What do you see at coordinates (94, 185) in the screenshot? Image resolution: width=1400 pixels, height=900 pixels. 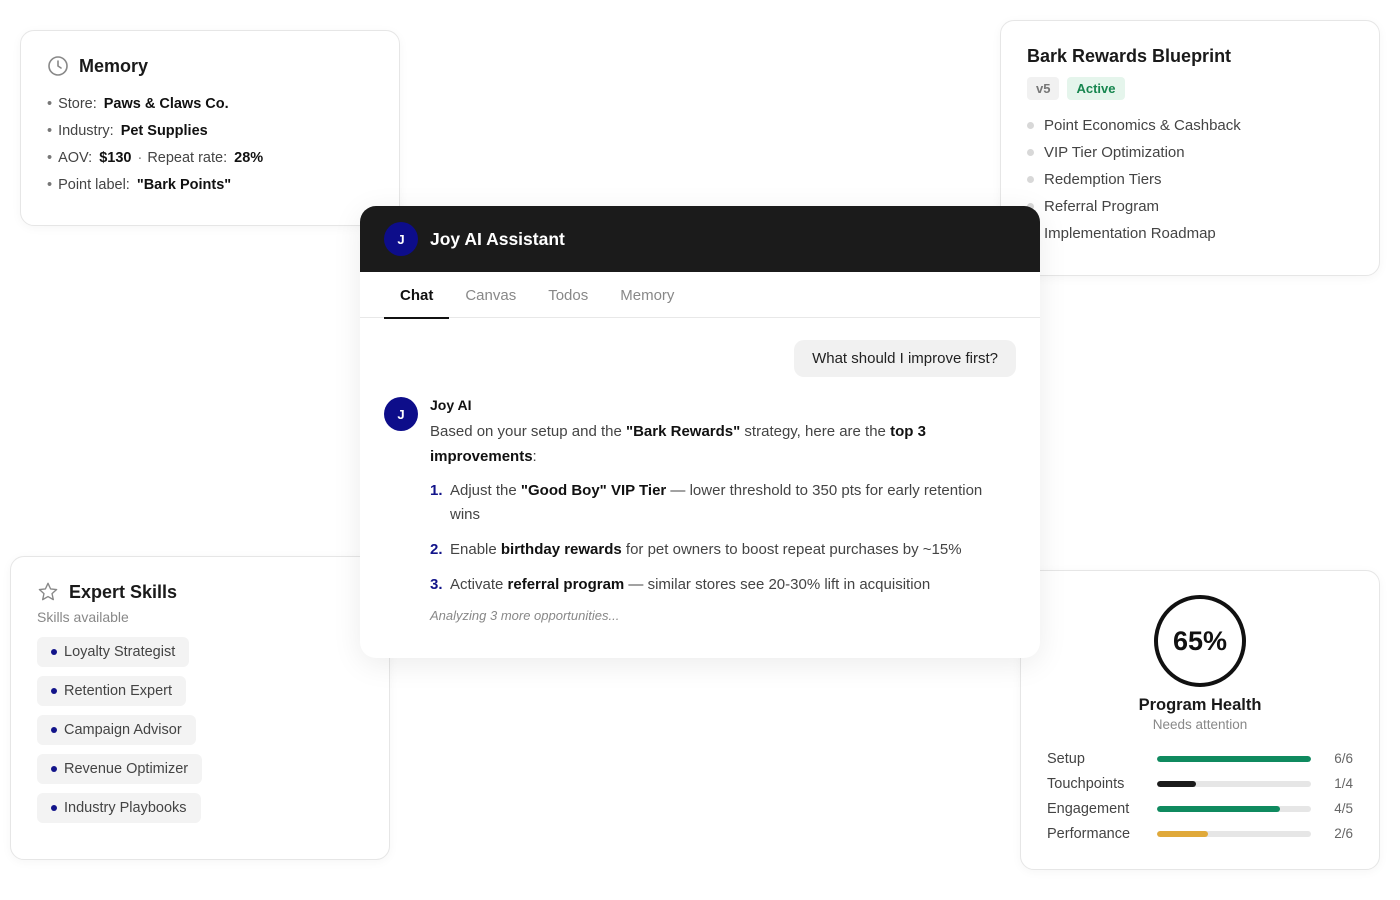 I see `point-label-label: Point label:` at bounding box center [94, 185].